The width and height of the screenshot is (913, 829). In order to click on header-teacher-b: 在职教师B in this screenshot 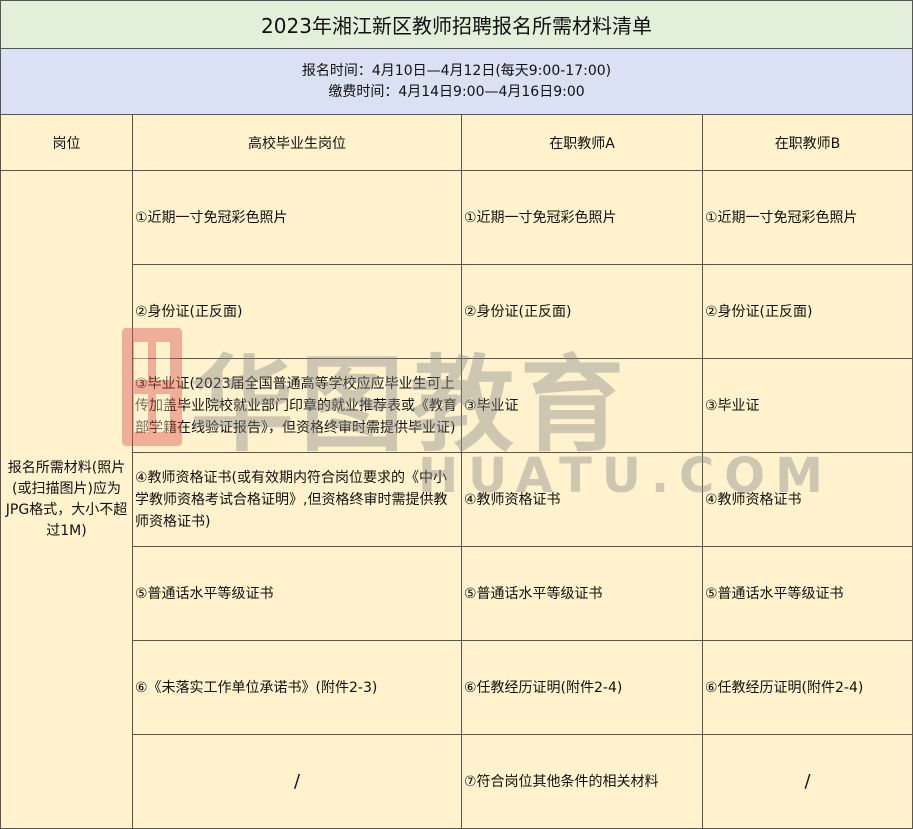, I will do `click(808, 143)`.